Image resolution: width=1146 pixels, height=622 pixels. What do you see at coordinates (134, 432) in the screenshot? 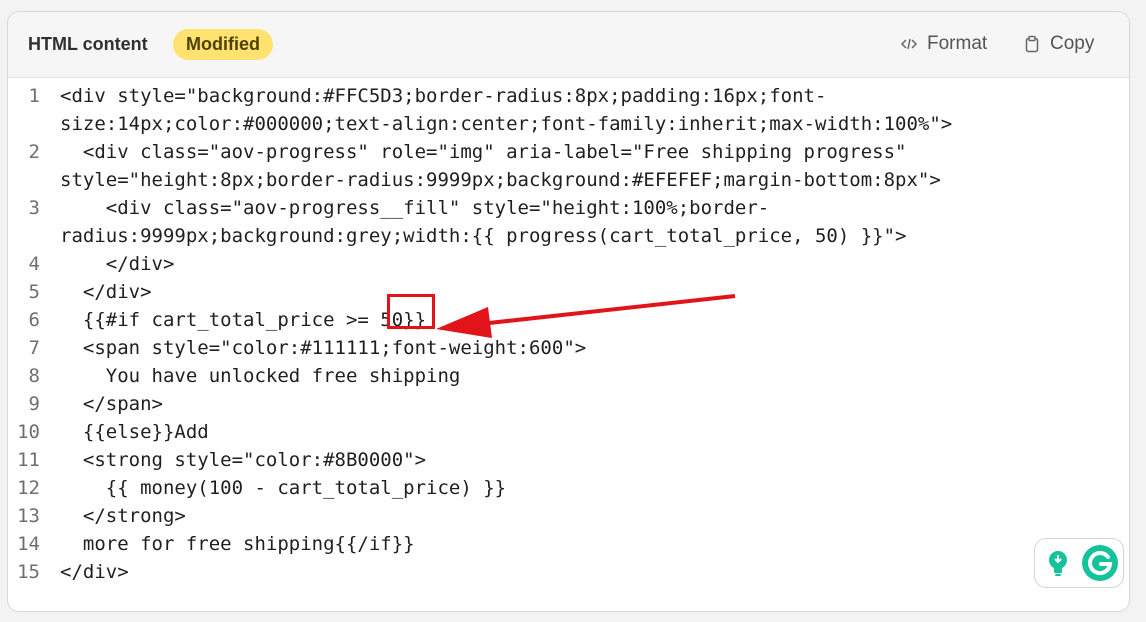
I see `code-line: {{else}}Add` at bounding box center [134, 432].